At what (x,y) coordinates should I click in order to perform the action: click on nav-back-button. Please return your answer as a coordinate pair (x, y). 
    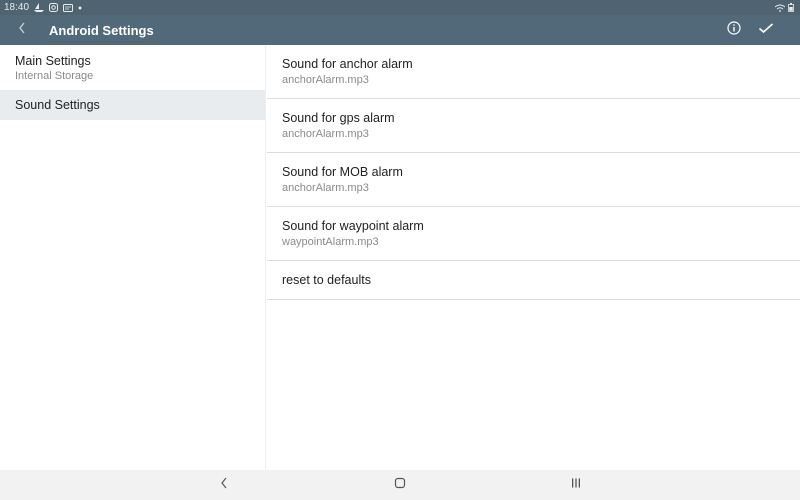
    Looking at the image, I should click on (224, 485).